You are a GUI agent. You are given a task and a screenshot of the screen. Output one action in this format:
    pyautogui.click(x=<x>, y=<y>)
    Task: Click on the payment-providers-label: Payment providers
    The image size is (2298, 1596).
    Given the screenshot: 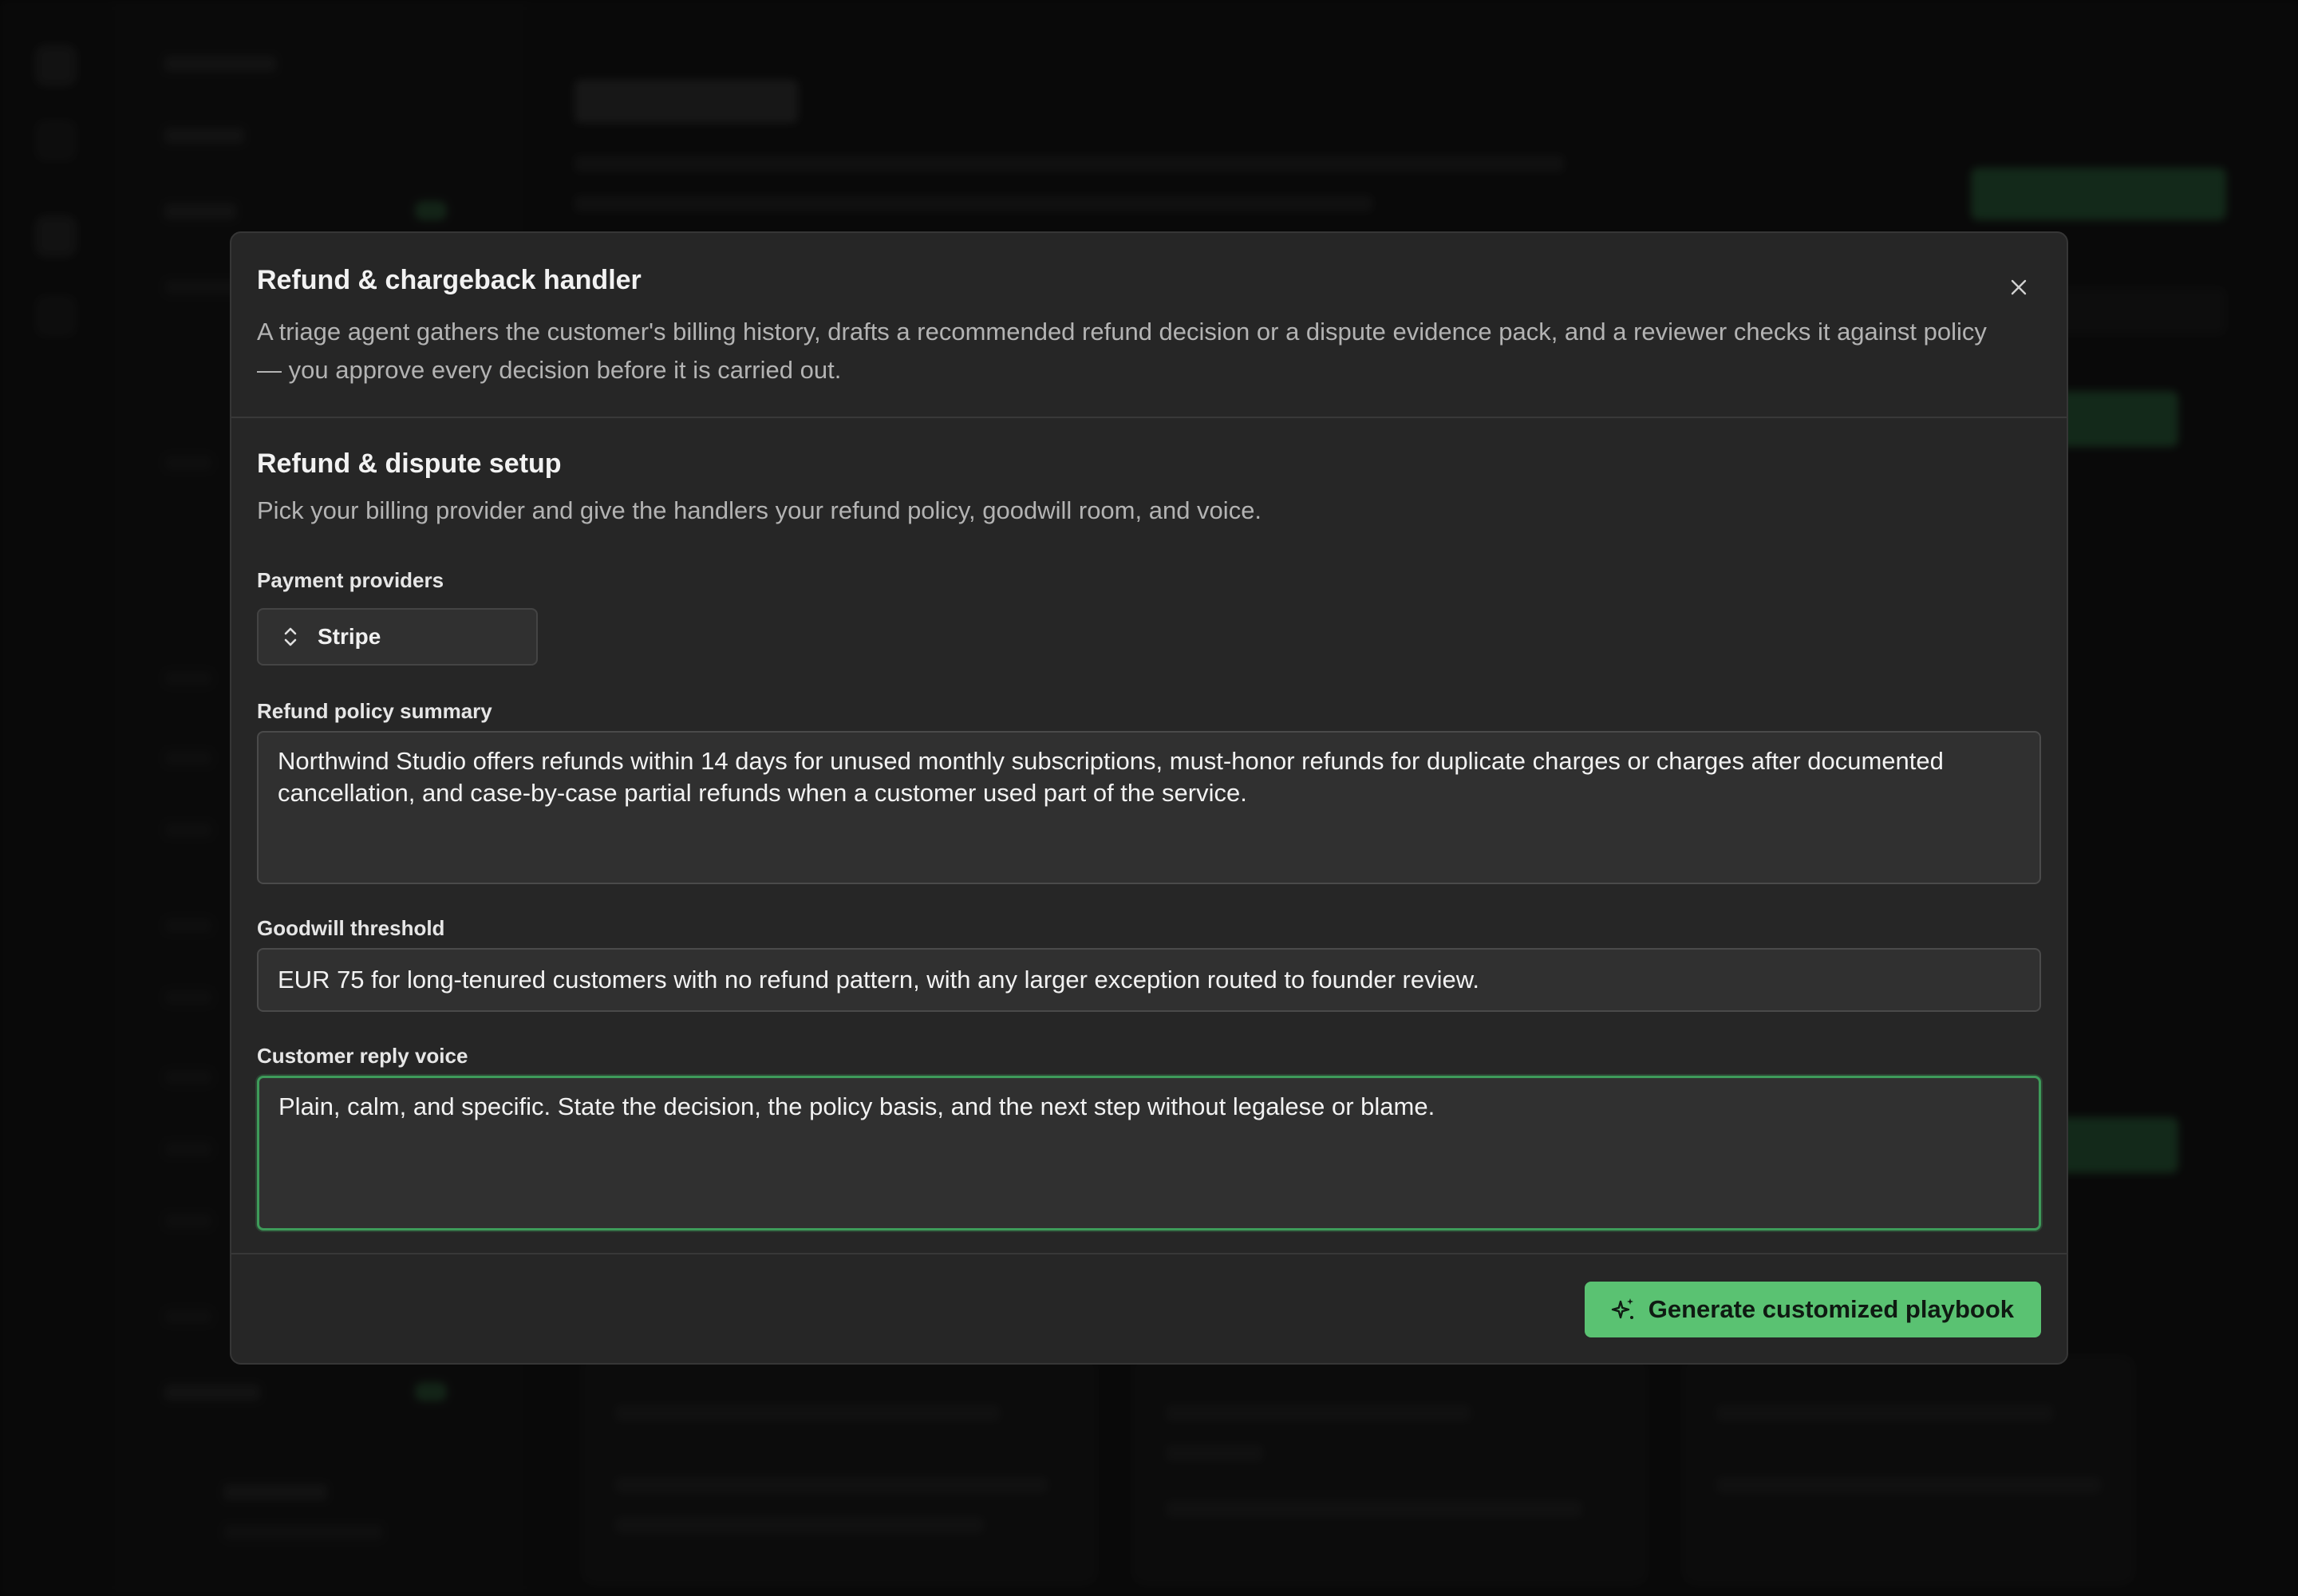 What is the action you would take?
    pyautogui.click(x=351, y=580)
    